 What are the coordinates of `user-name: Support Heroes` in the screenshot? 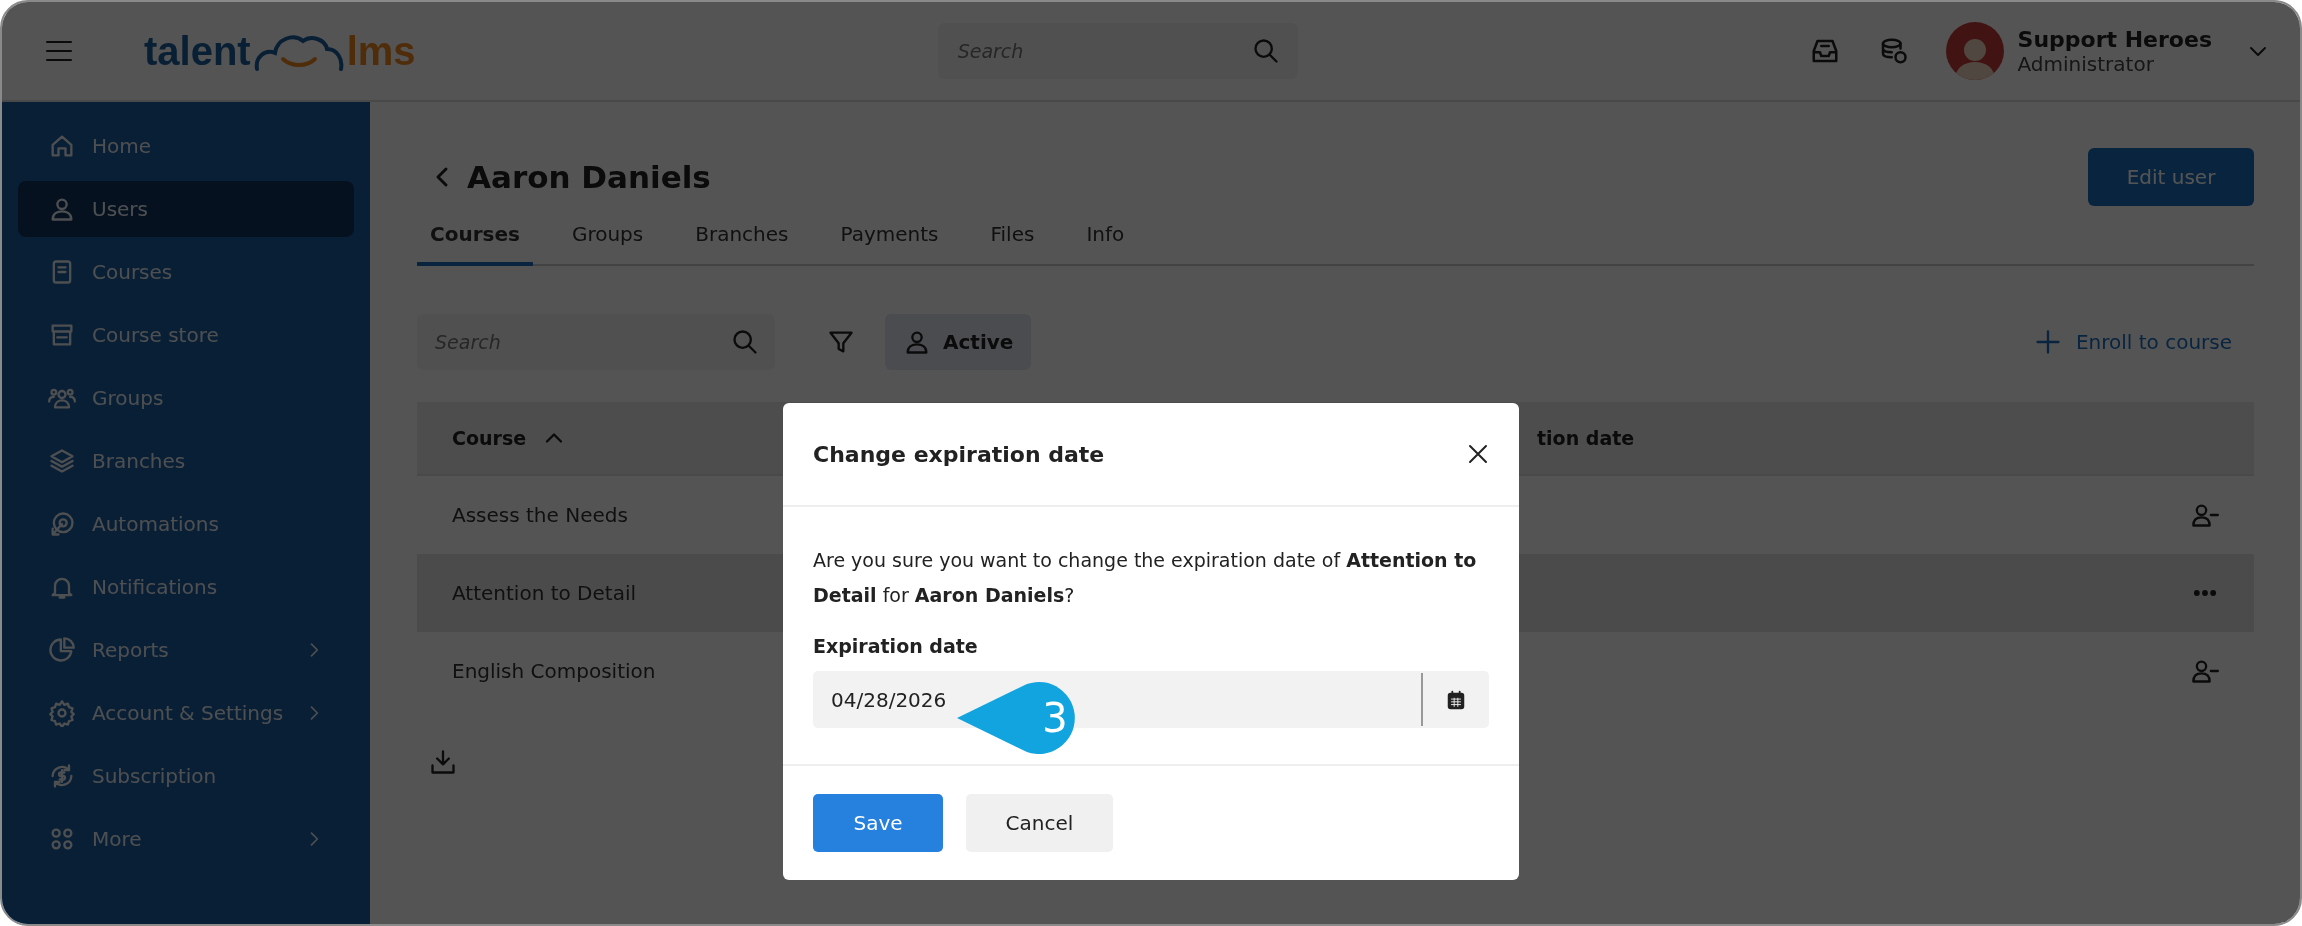 It's located at (2114, 39).